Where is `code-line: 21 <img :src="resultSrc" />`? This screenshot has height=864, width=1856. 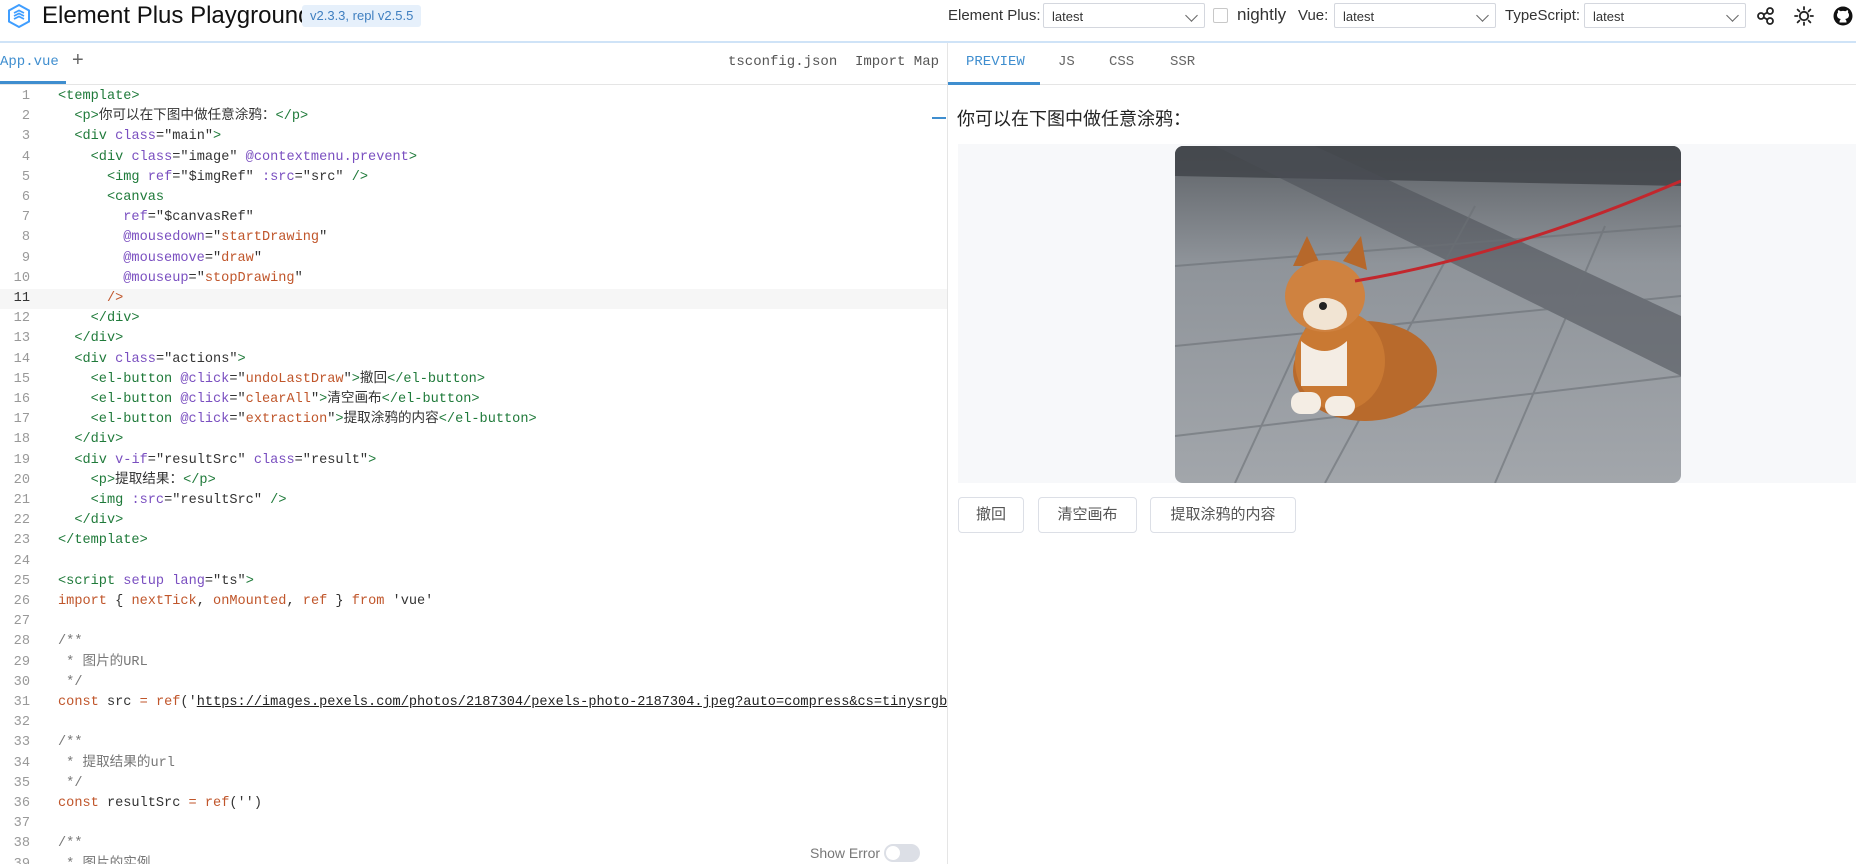
code-line: 21 <img :src="resultSrc" /> is located at coordinates (473, 501).